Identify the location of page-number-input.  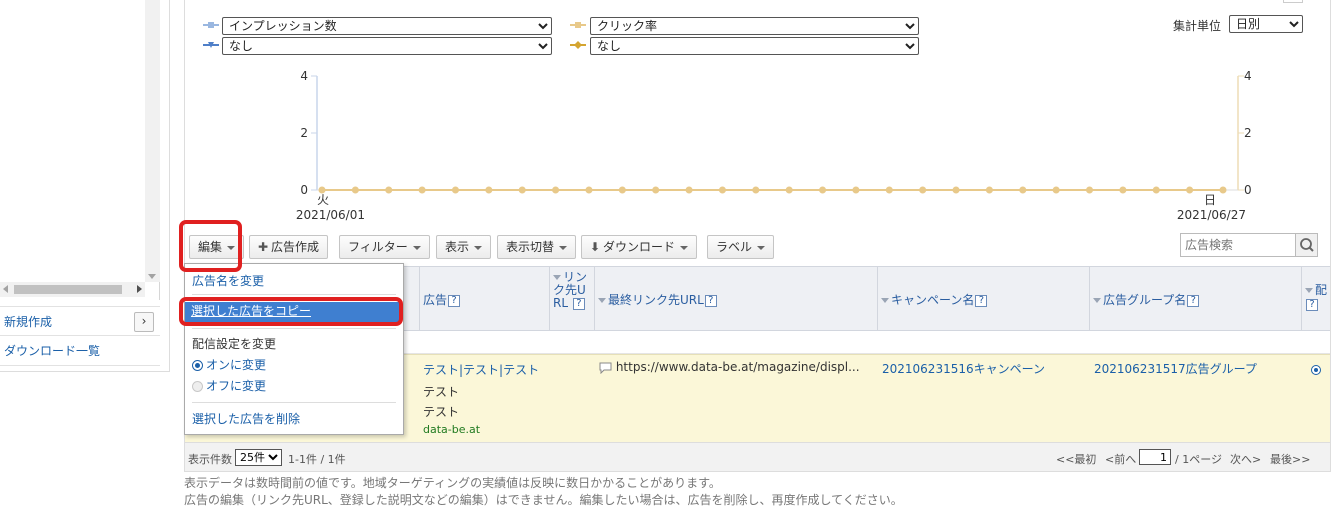
(1155, 457).